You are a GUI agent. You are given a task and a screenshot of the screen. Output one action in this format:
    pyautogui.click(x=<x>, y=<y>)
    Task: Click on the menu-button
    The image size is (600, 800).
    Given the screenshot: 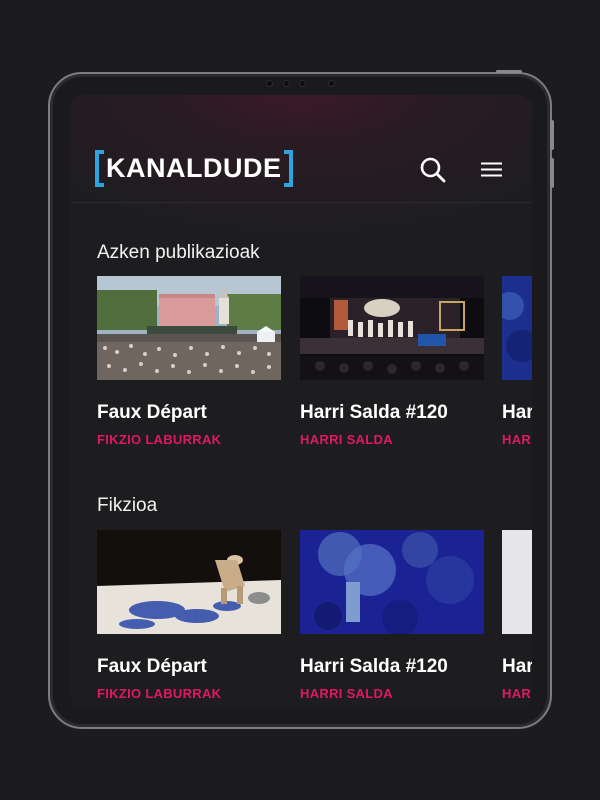 What is the action you would take?
    pyautogui.click(x=491, y=170)
    